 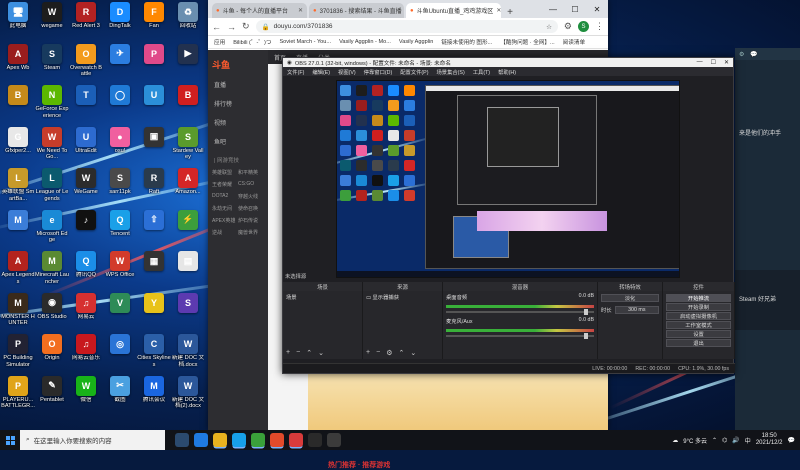 What do you see at coordinates (507, 72) in the screenshot?
I see `obs-menu-item: 帮助(H)` at bounding box center [507, 72].